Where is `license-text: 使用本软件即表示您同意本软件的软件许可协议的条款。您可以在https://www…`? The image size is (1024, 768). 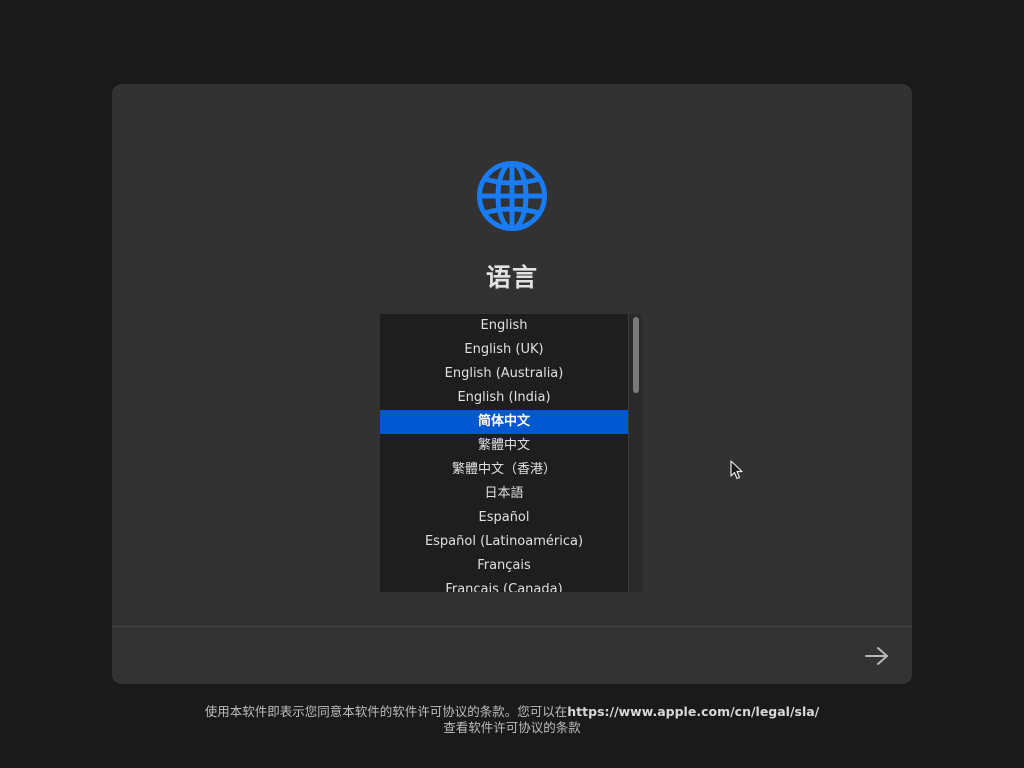 license-text: 使用本软件即表示您同意本软件的软件许可协议的条款。您可以在https://www… is located at coordinates (512, 720).